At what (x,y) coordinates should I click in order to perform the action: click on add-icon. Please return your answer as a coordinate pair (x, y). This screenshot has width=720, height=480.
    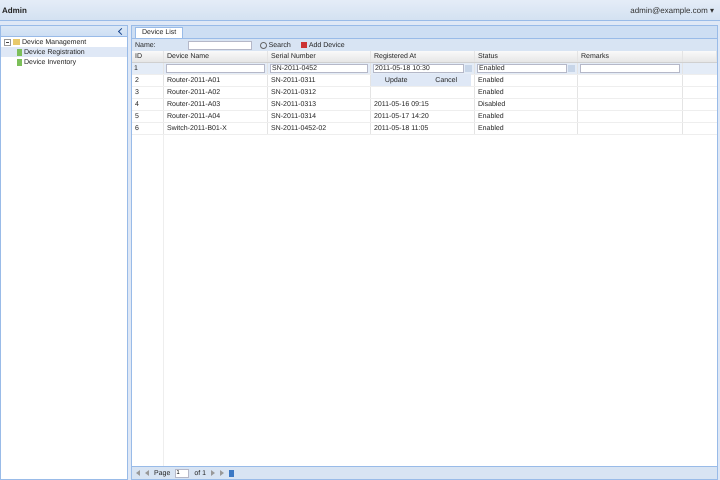
    Looking at the image, I should click on (303, 45).